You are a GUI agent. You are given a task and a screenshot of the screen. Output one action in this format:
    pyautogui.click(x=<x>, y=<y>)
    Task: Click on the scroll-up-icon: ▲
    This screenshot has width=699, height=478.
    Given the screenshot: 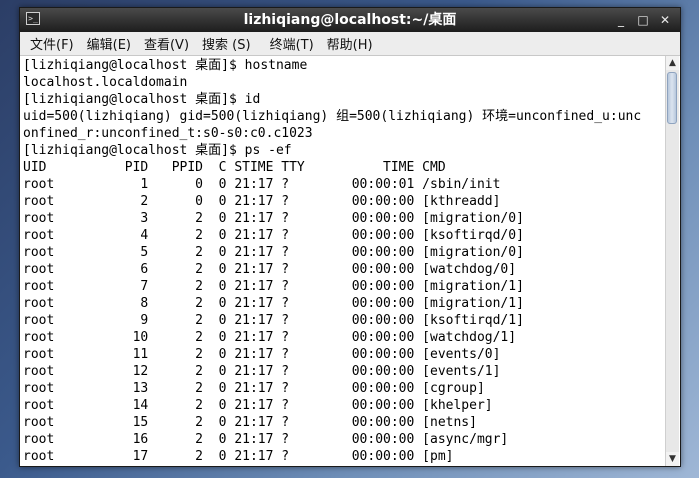 What is the action you would take?
    pyautogui.click(x=672, y=63)
    